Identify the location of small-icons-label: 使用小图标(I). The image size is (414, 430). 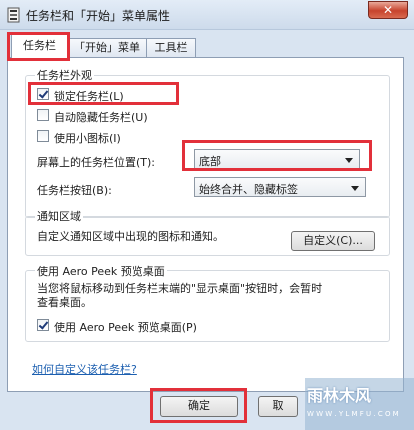
(87, 138).